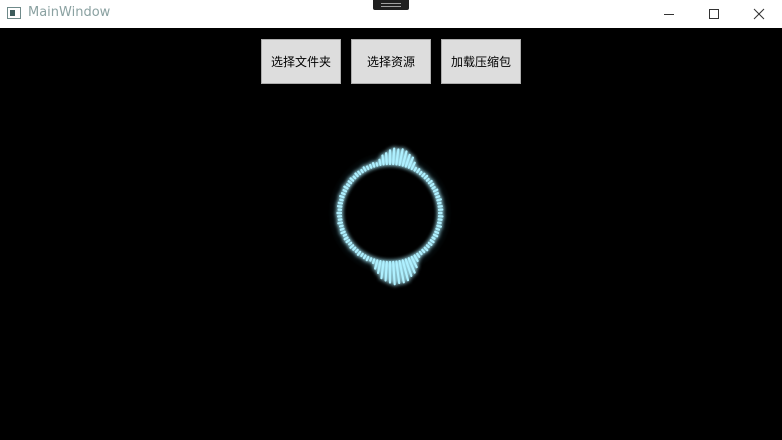  I want to click on app-window-icon, so click(14, 13).